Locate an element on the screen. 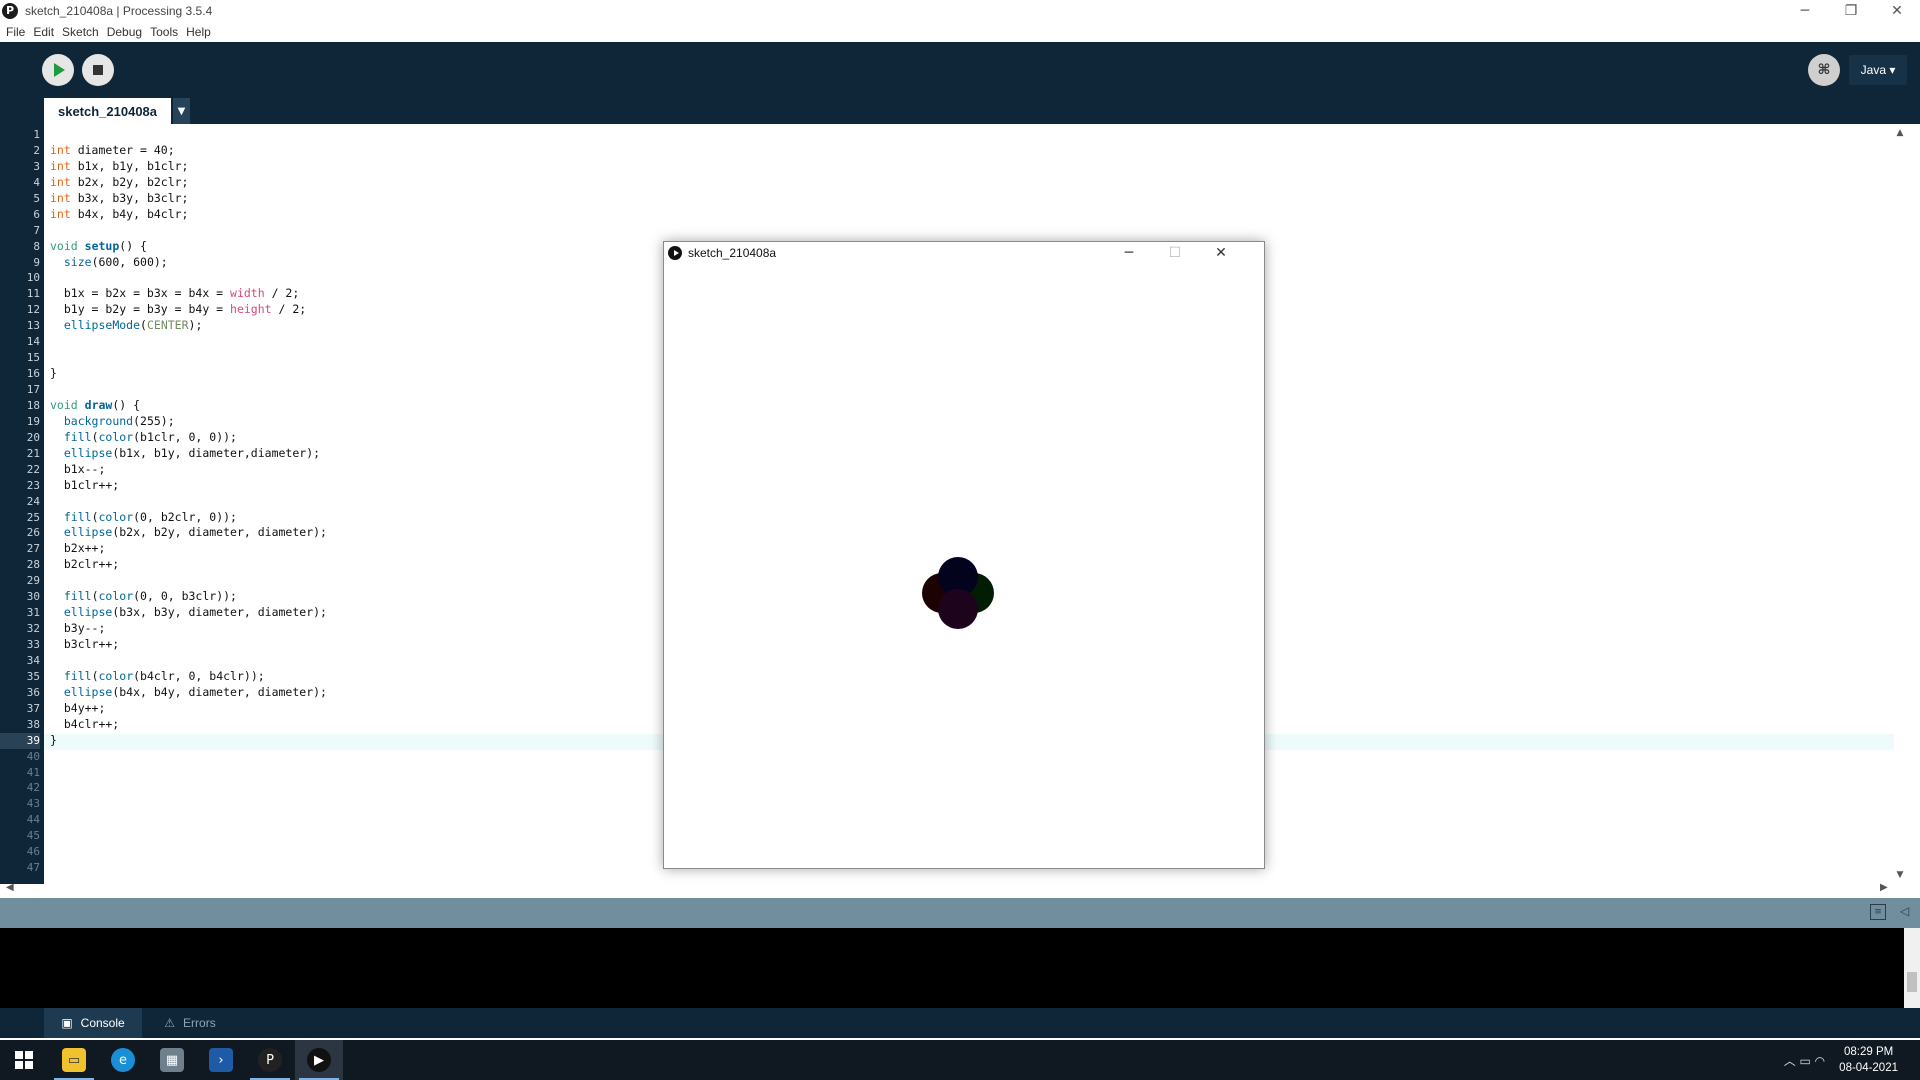 Image resolution: width=1920 pixels, height=1080 pixels. code-line: void setup() { is located at coordinates (188, 247).